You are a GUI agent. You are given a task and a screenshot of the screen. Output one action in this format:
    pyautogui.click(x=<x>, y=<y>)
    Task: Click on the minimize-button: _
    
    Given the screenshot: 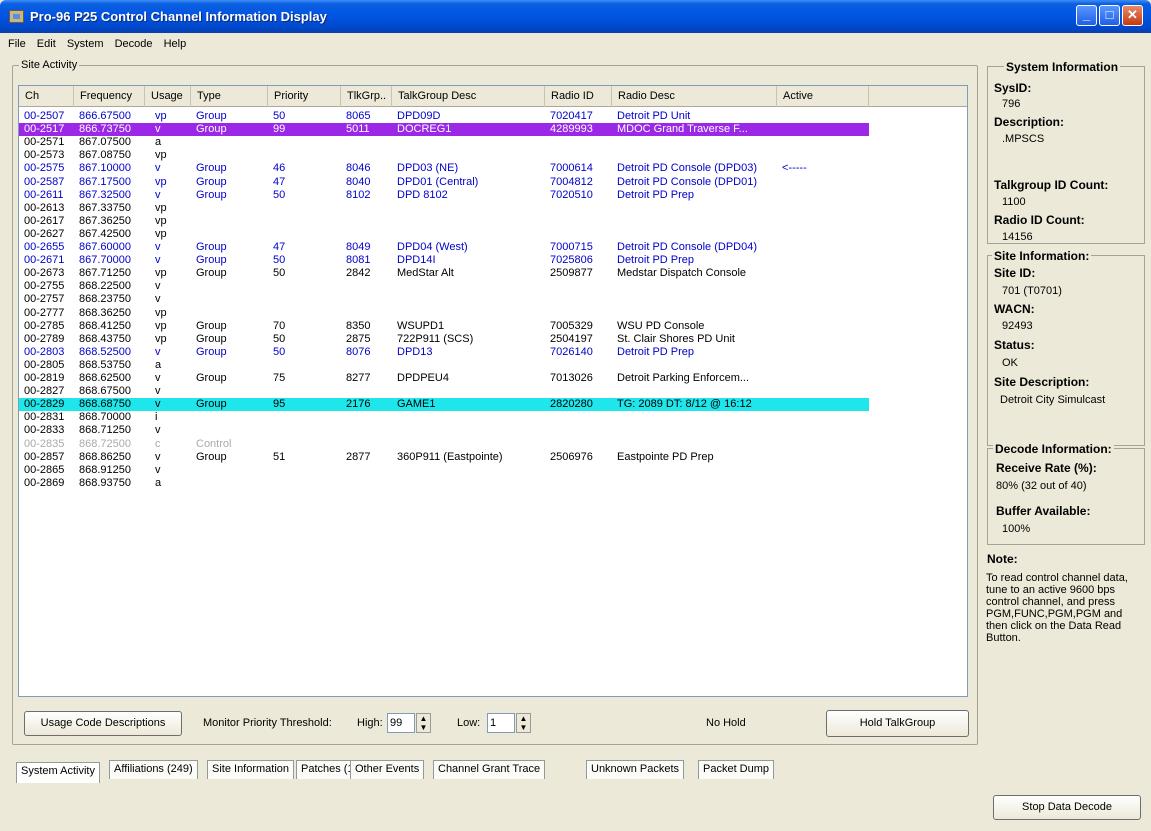 What is the action you would take?
    pyautogui.click(x=1086, y=15)
    